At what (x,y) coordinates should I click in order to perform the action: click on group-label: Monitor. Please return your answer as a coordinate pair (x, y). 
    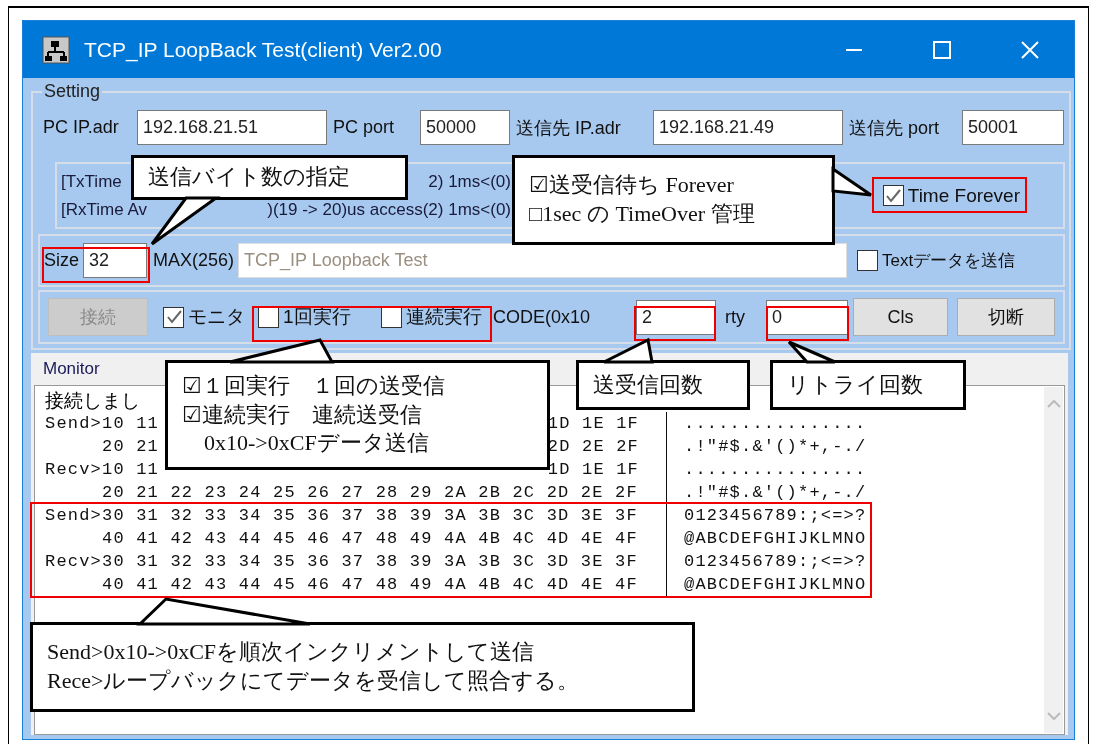
    Looking at the image, I should click on (72, 369).